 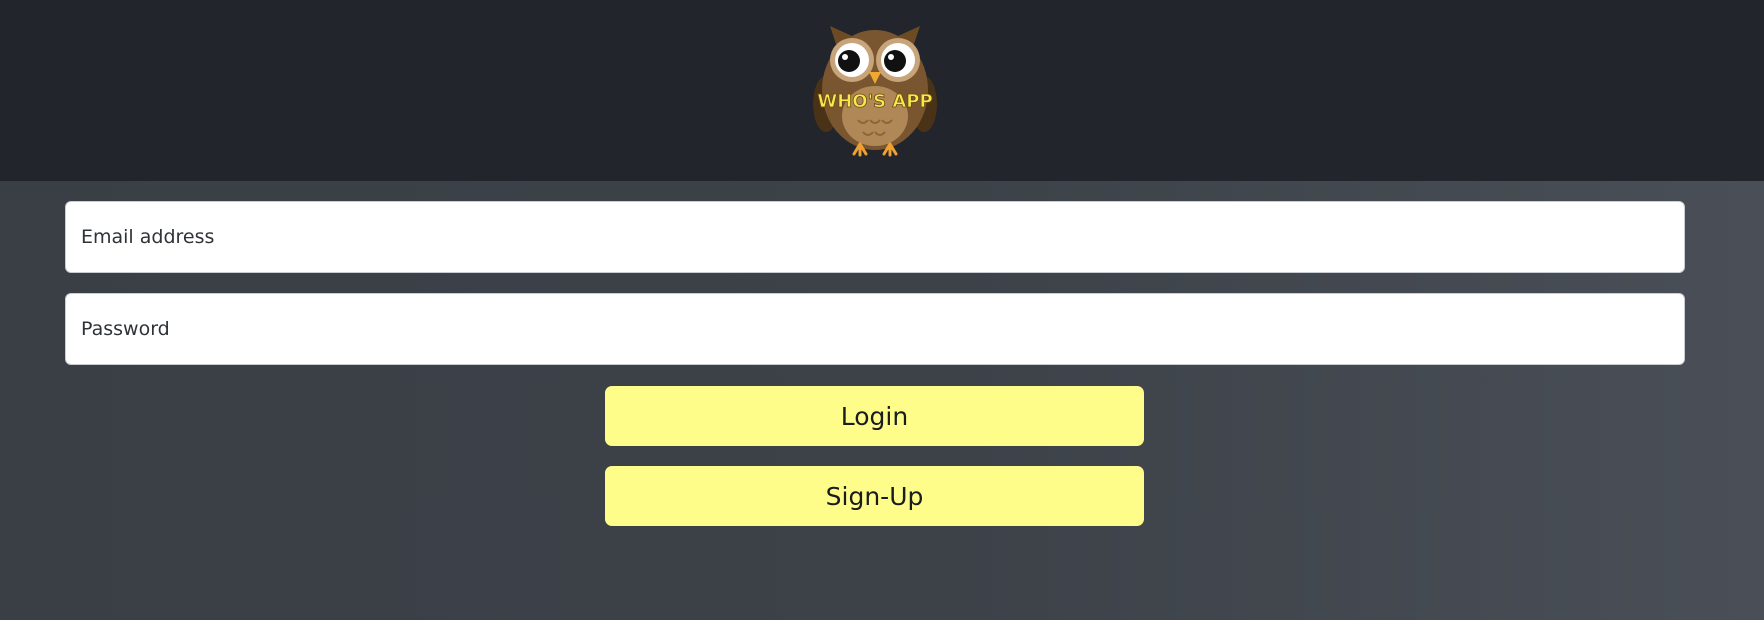 I want to click on owl-icon: WHO'S APP, so click(x=875, y=91).